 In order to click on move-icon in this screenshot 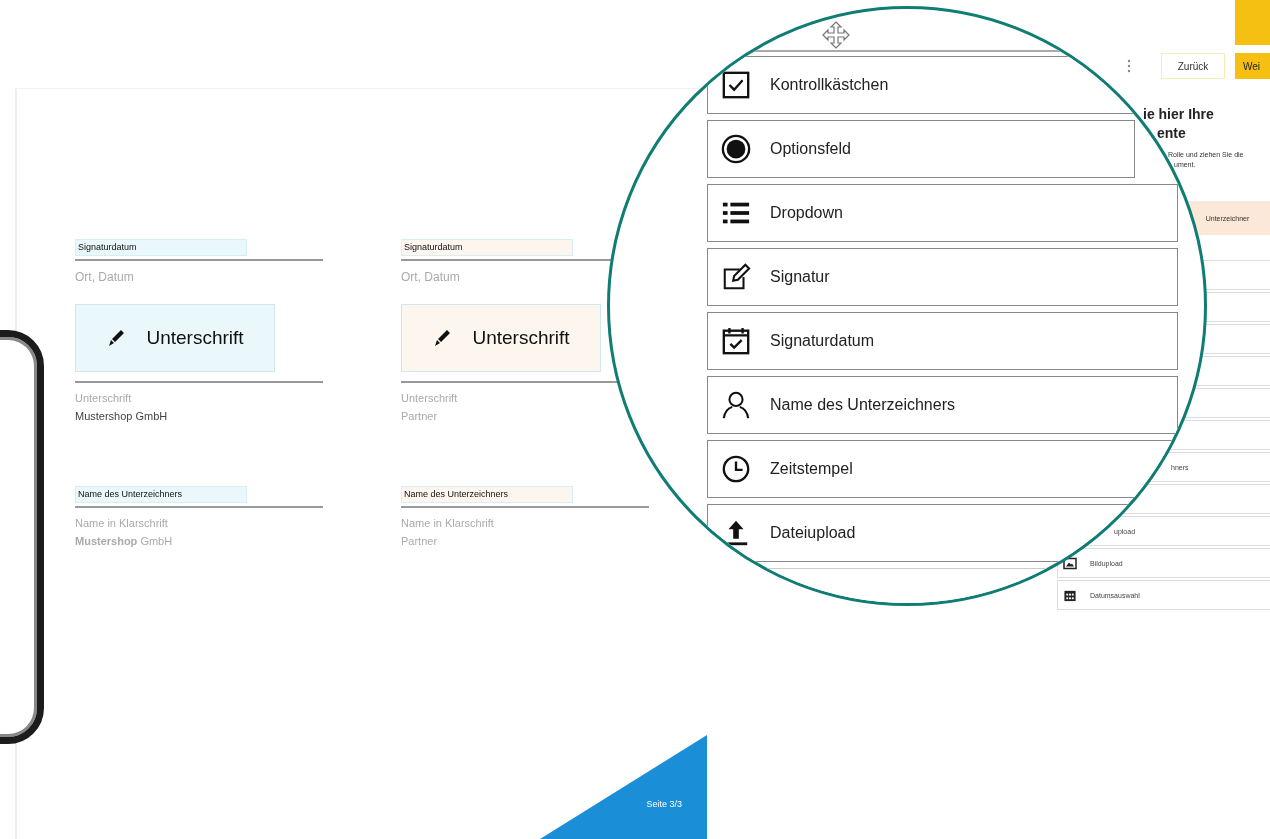, I will do `click(836, 36)`.